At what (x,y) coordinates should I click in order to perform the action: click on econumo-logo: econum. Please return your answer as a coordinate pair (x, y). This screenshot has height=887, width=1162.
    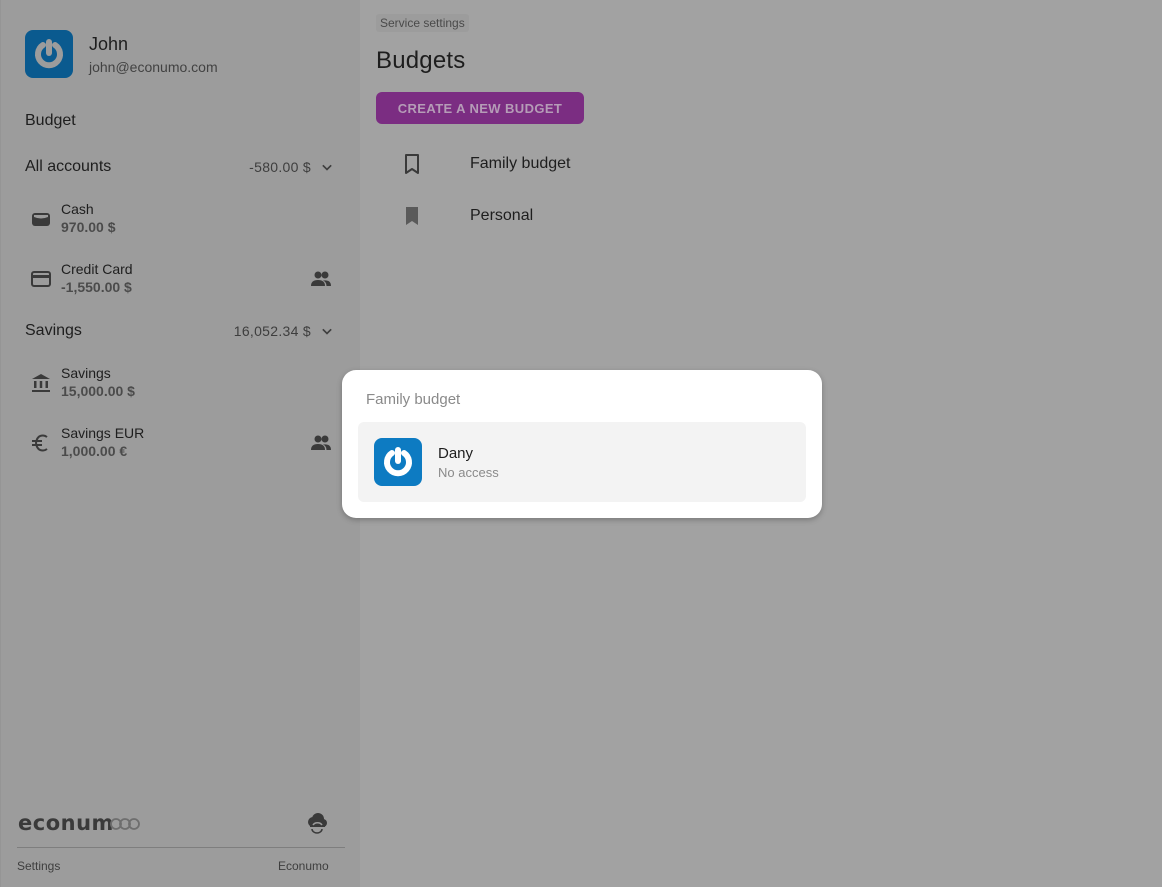
    Looking at the image, I should click on (80, 825).